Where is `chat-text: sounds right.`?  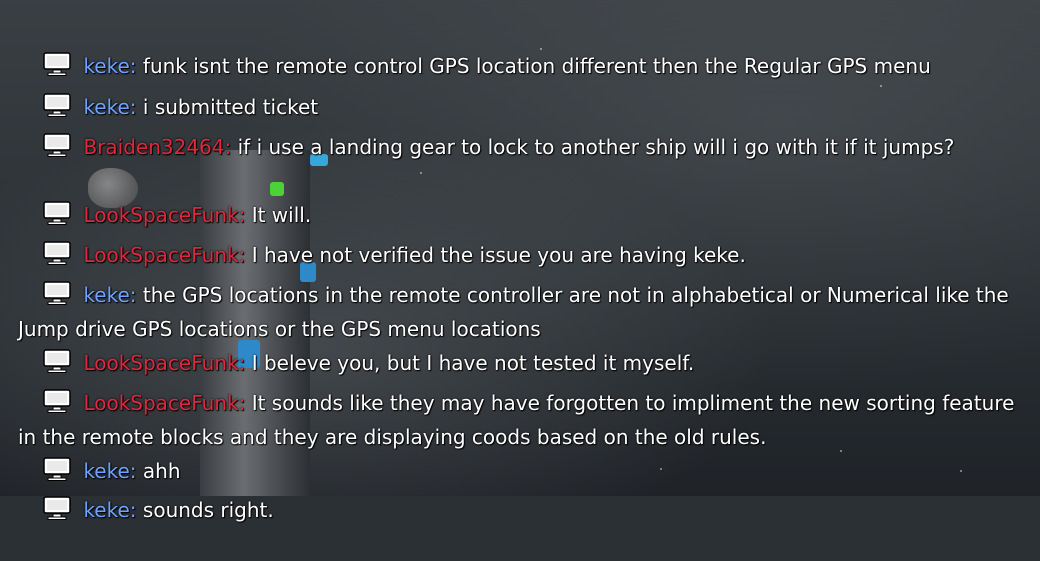
chat-text: sounds right. is located at coordinates (208, 510).